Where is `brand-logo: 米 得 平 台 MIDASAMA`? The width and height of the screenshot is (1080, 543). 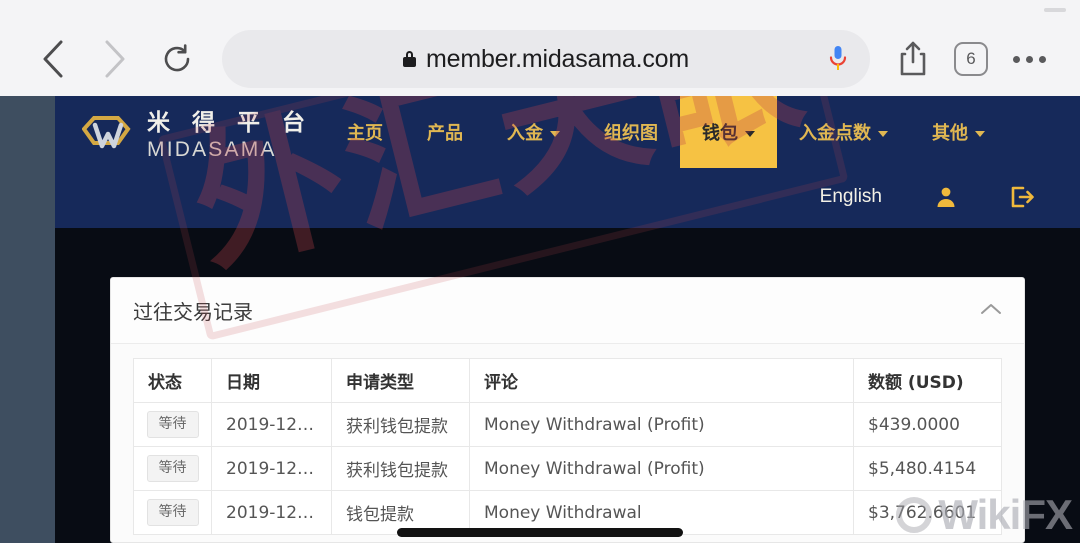
brand-logo: 米 得 平 台 MIDASAMA is located at coordinates (197, 136).